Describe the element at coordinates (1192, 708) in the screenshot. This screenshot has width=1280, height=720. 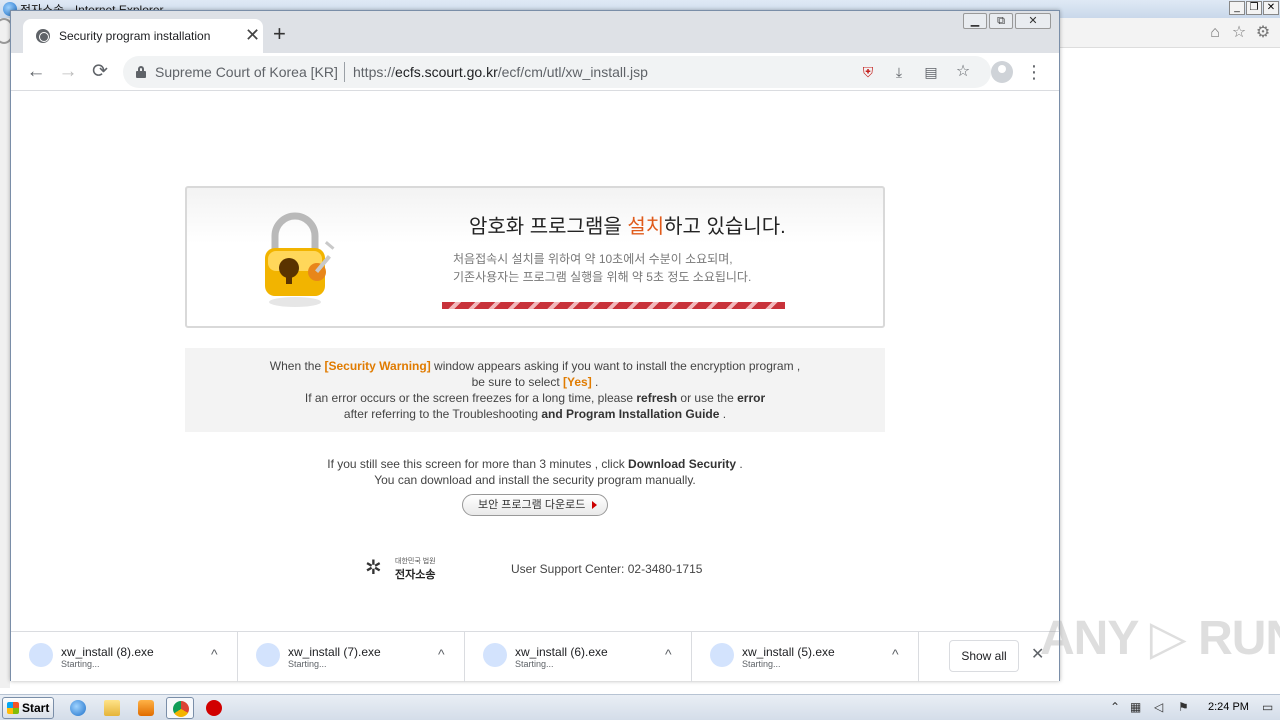
I see `system-tray: ⌃ ▦ ◁ ⚑ 2:24 PM ▭` at that location.